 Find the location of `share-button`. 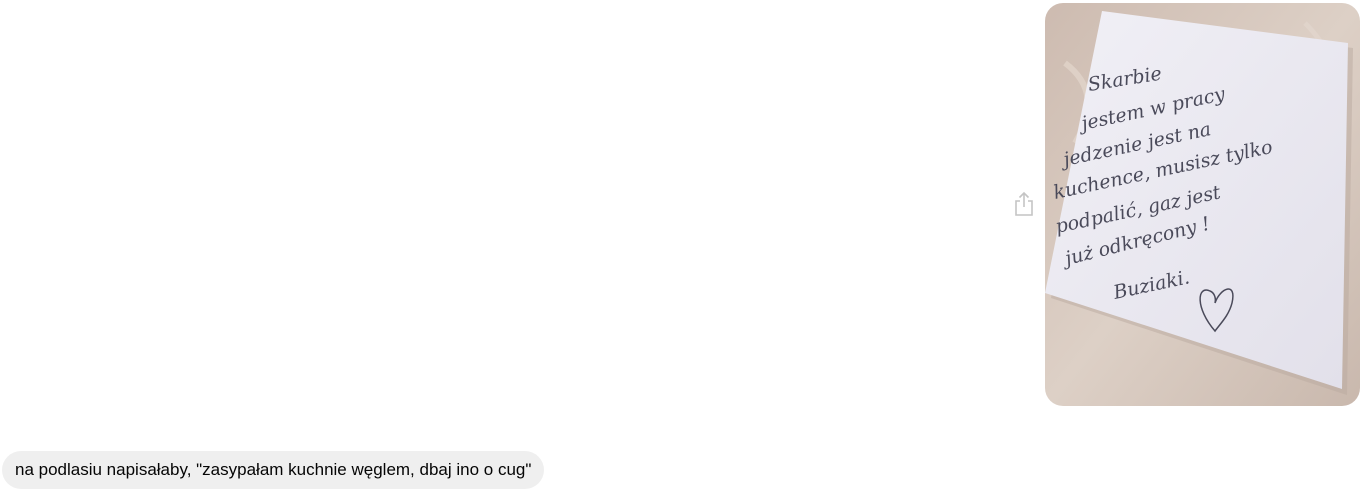

share-button is located at coordinates (1024, 204).